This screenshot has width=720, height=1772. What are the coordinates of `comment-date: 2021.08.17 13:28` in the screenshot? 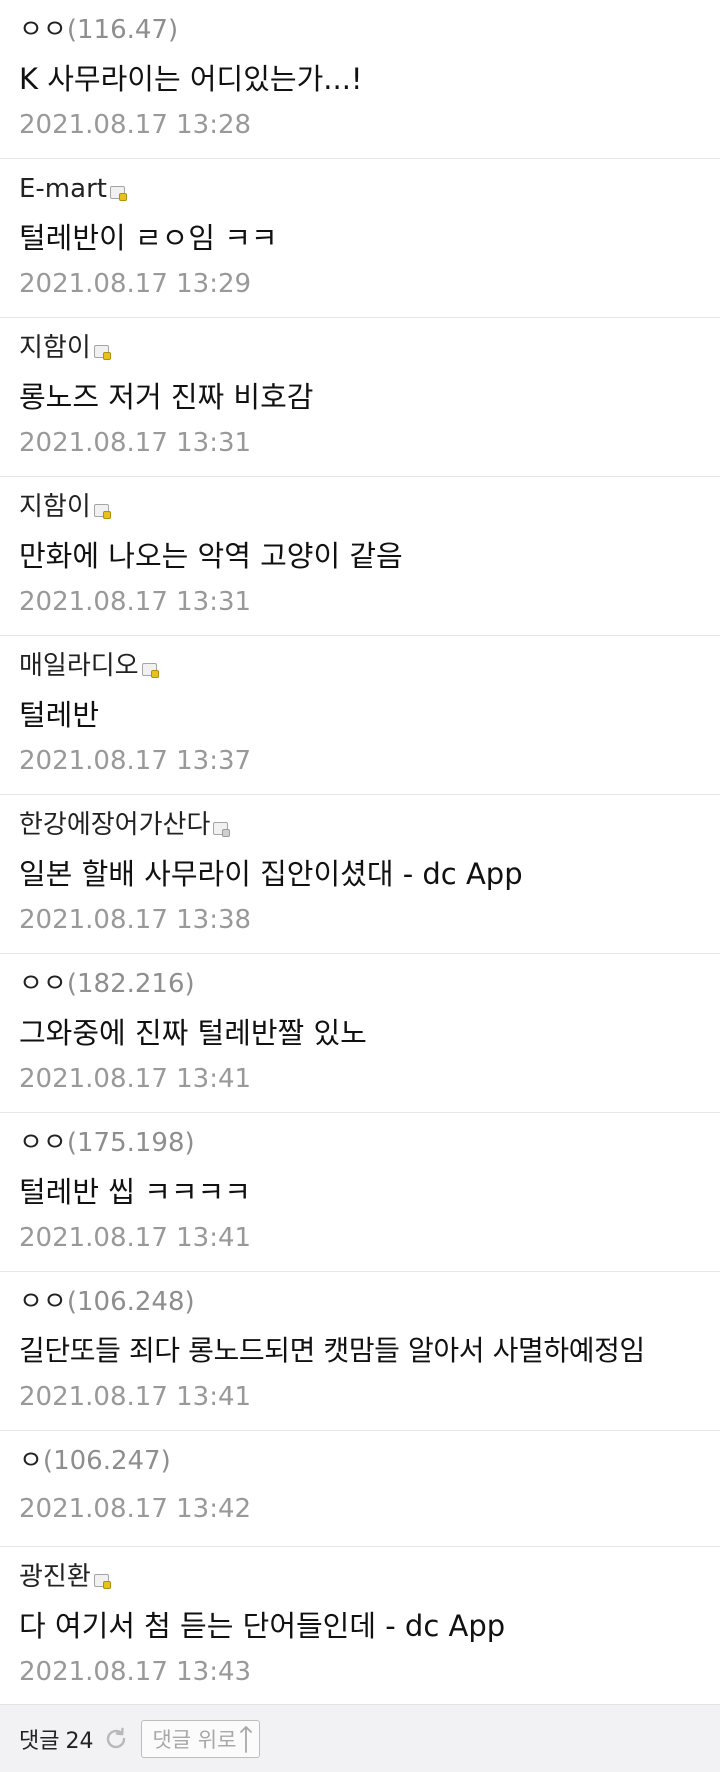 It's located at (135, 125).